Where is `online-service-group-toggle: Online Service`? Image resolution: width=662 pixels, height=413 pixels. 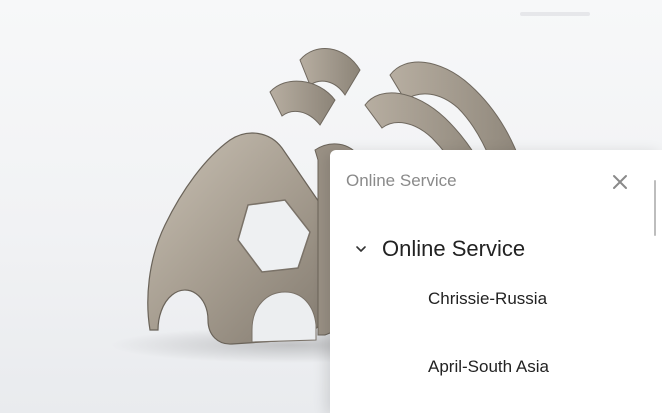 online-service-group-toggle: Online Service is located at coordinates (439, 249).